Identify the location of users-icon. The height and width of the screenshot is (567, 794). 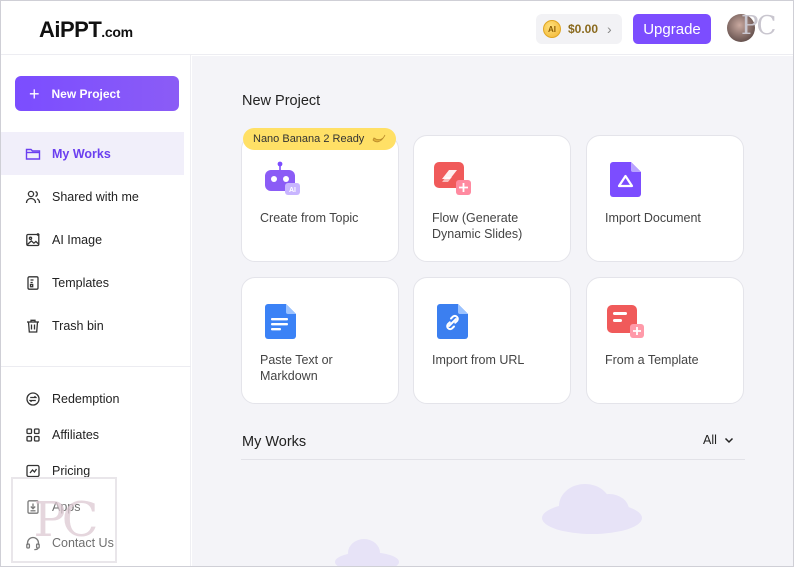
(33, 196).